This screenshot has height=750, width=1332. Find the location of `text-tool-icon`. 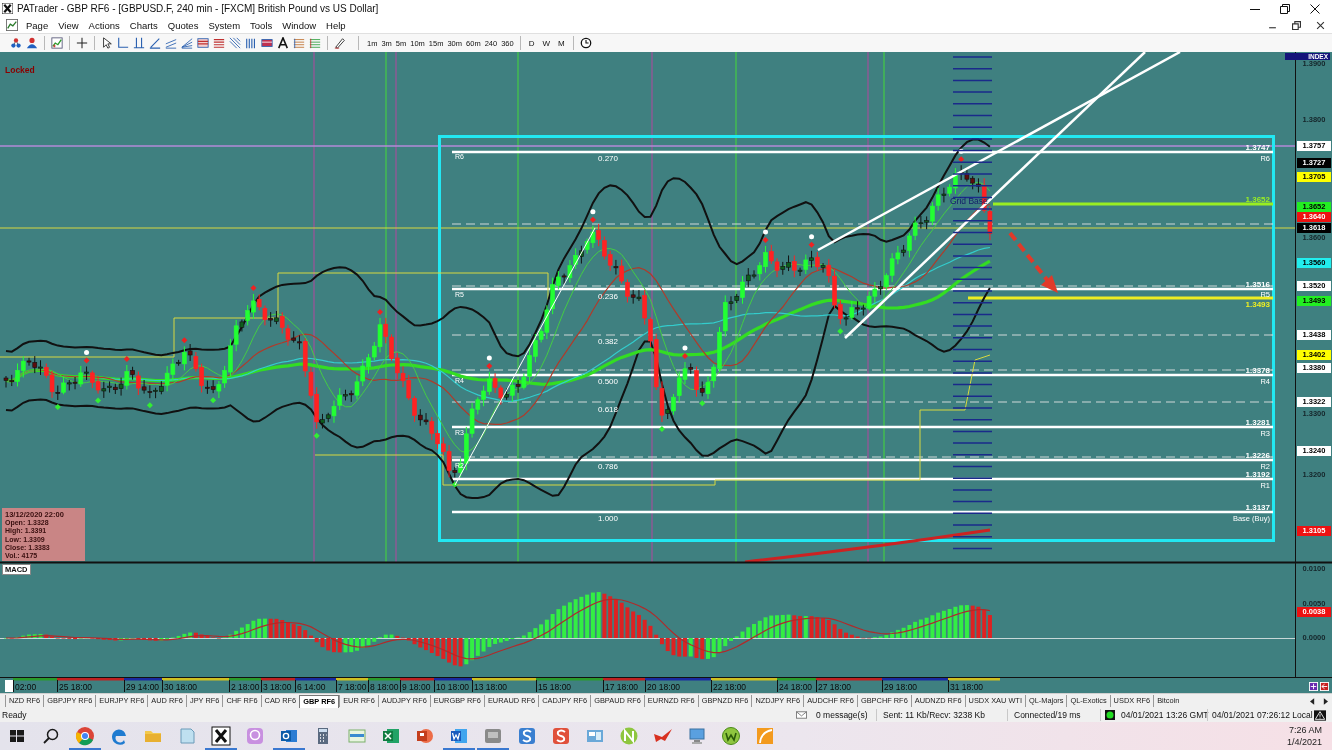

text-tool-icon is located at coordinates (283, 43).